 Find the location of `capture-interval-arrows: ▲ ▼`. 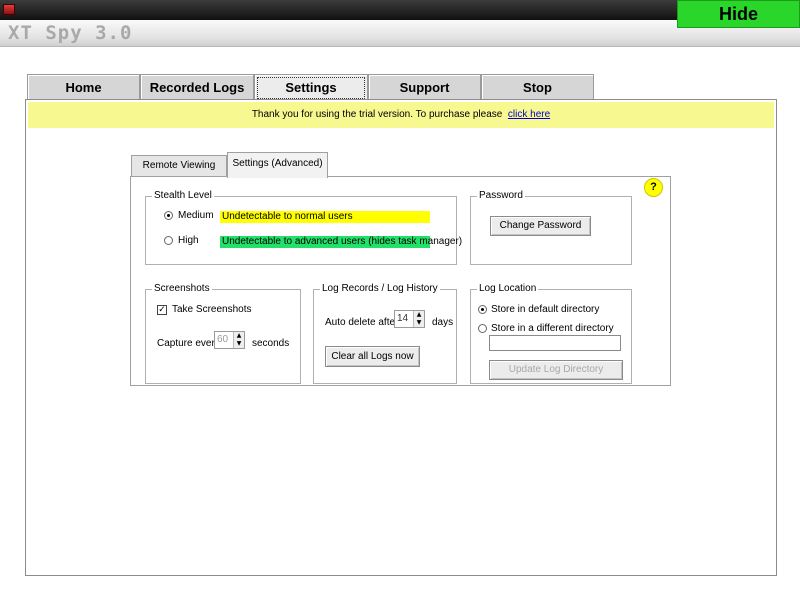

capture-interval-arrows: ▲ ▼ is located at coordinates (238, 340).